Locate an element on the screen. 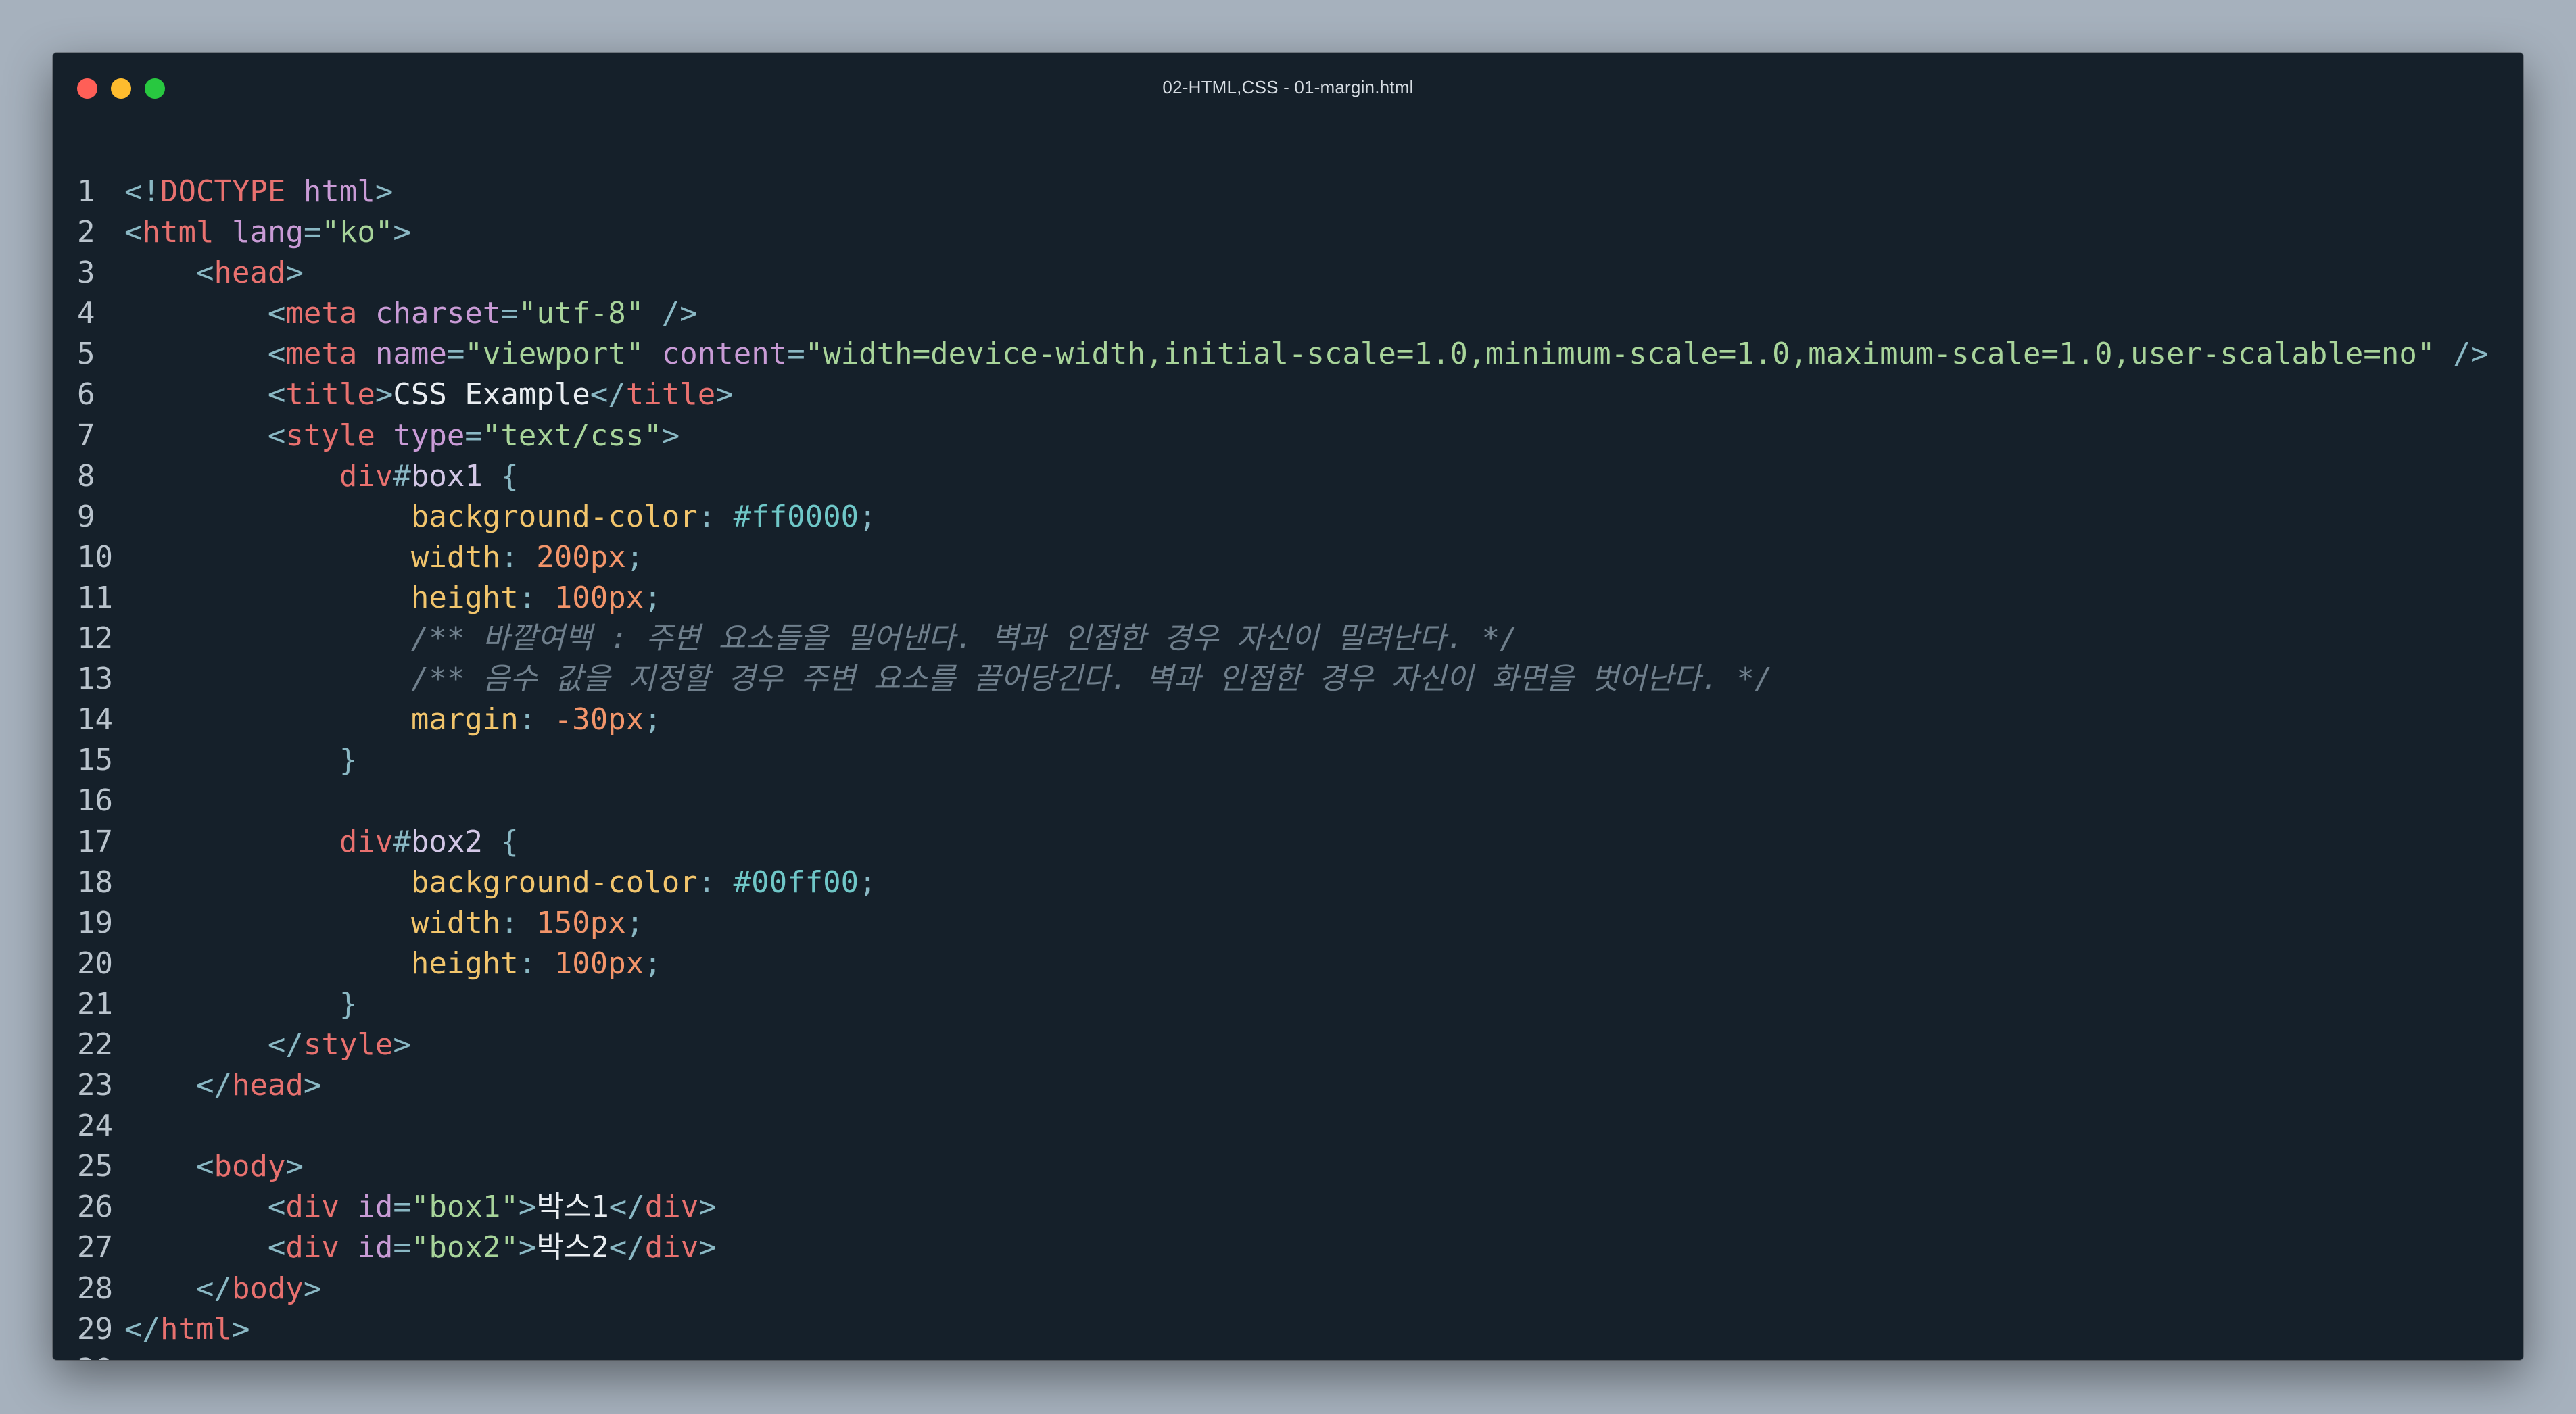 The width and height of the screenshot is (2576, 1414). code-line: 14 margin: -30px; is located at coordinates (1288, 720).